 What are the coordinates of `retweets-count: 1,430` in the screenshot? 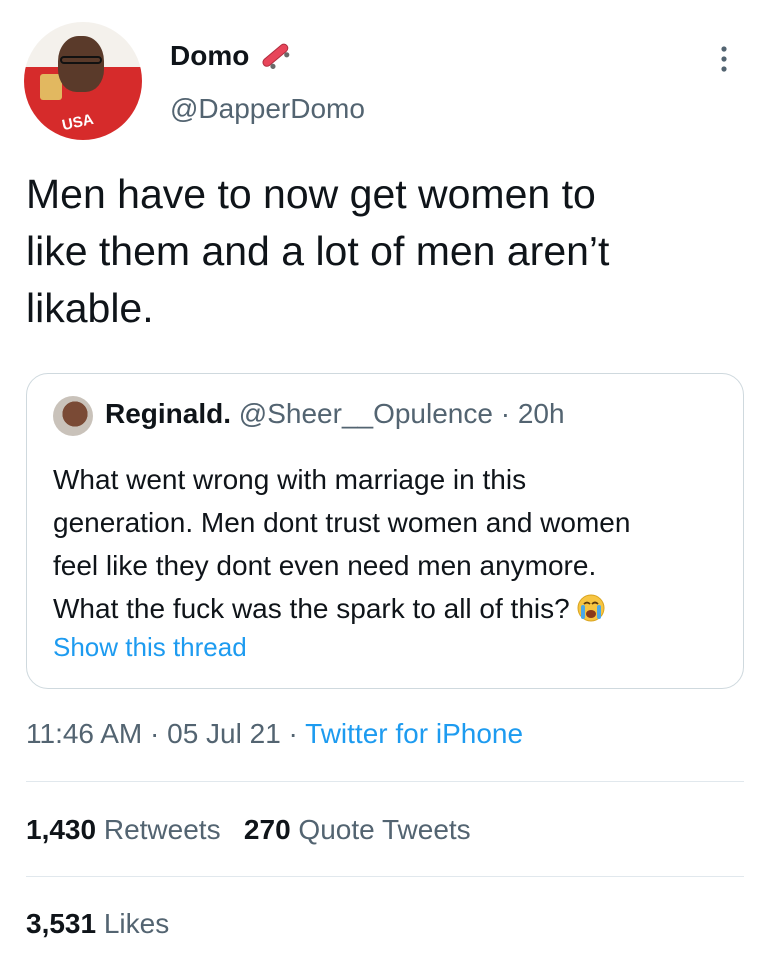 It's located at (61, 829).